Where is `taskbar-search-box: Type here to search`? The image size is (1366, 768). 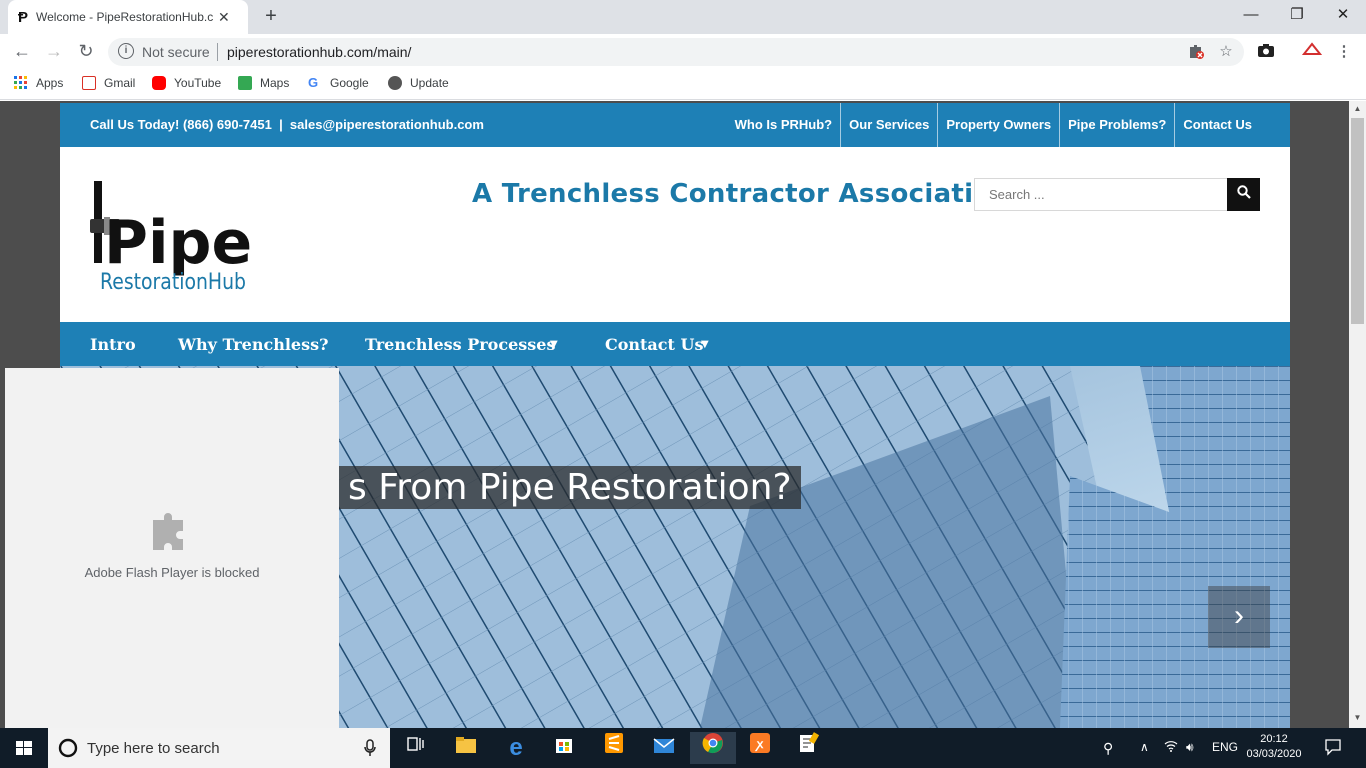
taskbar-search-box: Type here to search is located at coordinates (219, 748).